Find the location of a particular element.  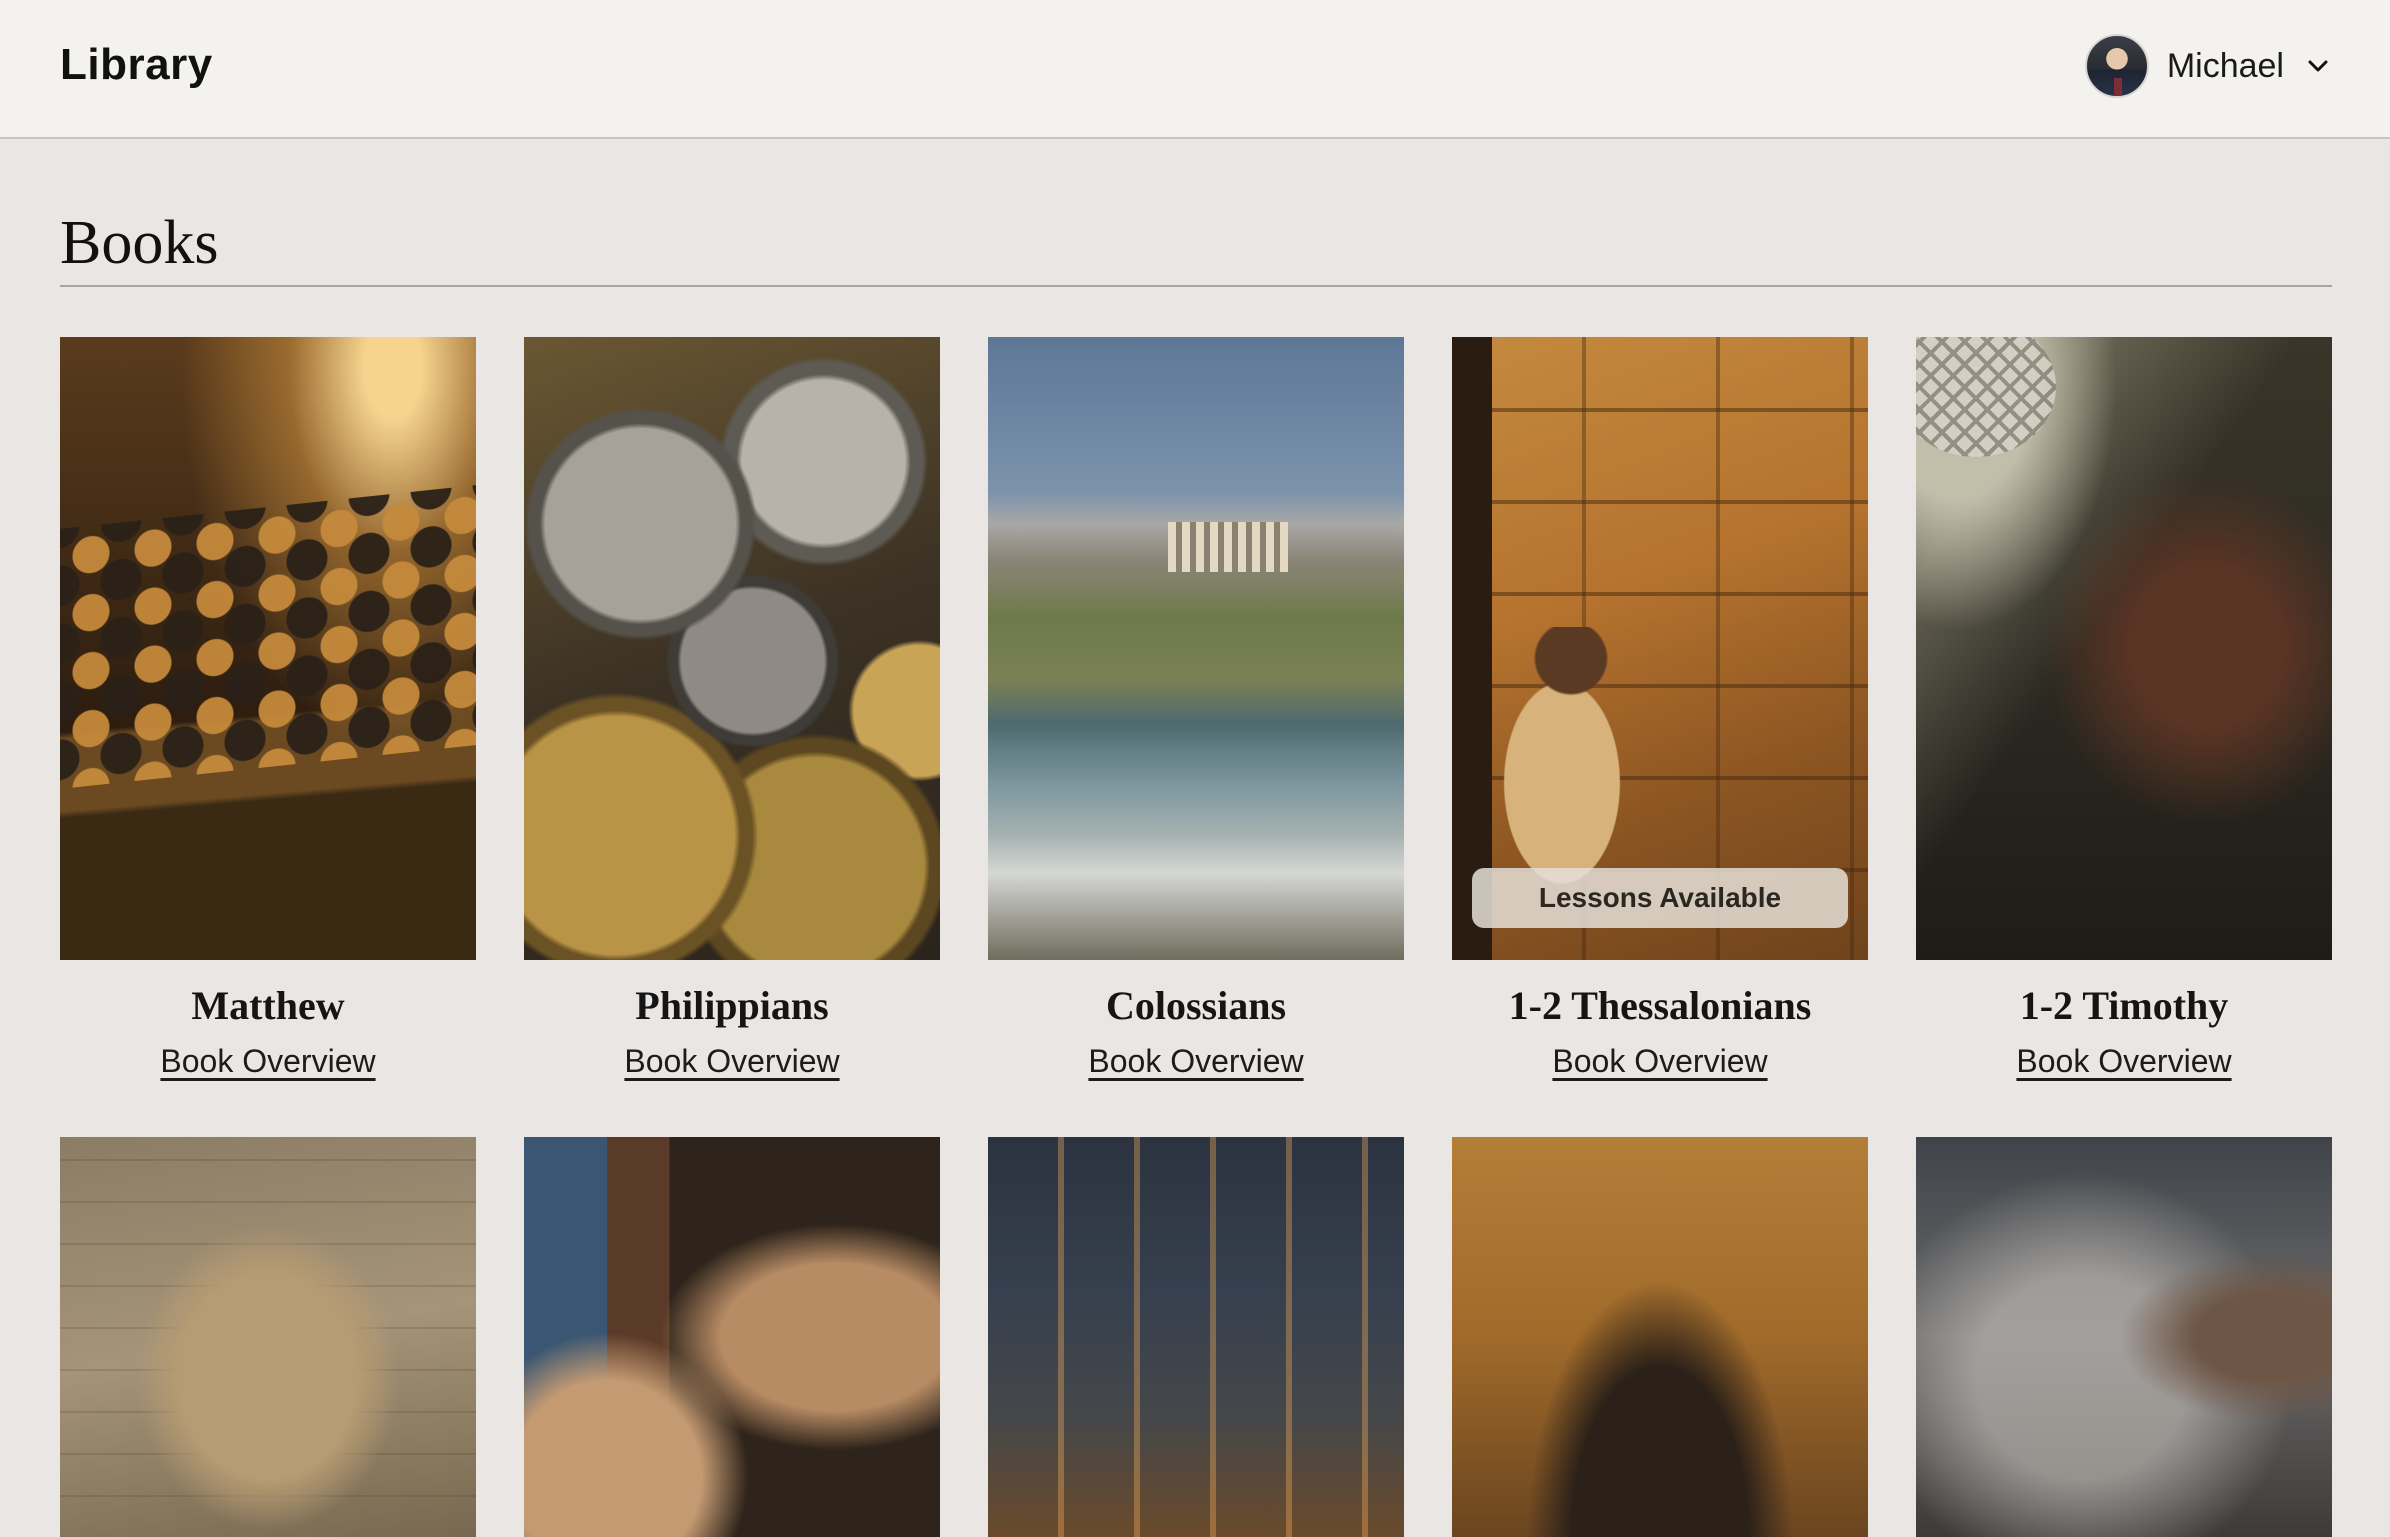

prison-grate-art is located at coordinates (1986, 397).